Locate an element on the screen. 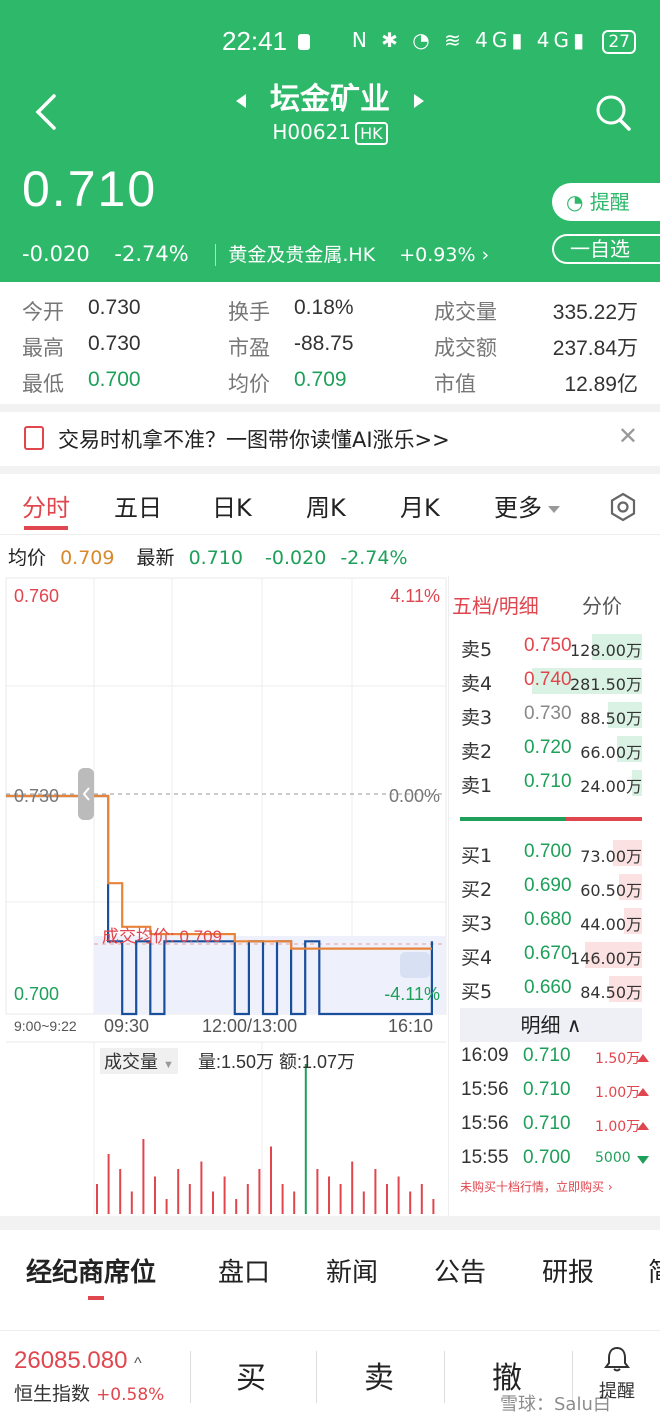 The width and height of the screenshot is (660, 1420). status-icons: N ✱ ◔ ≋ 4G▮ 4G▮ 27 is located at coordinates (494, 41).